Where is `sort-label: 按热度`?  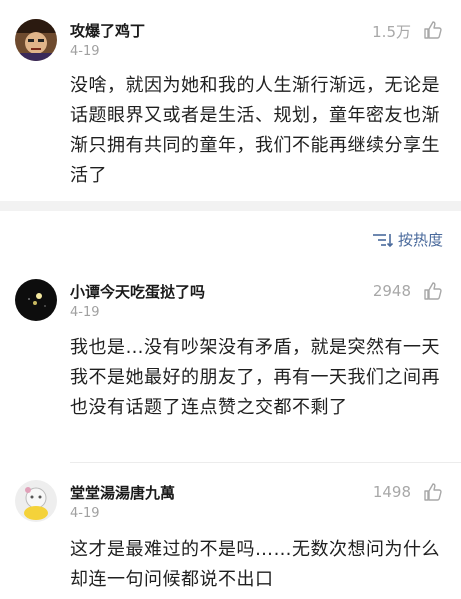
sort-label: 按热度 is located at coordinates (420, 240).